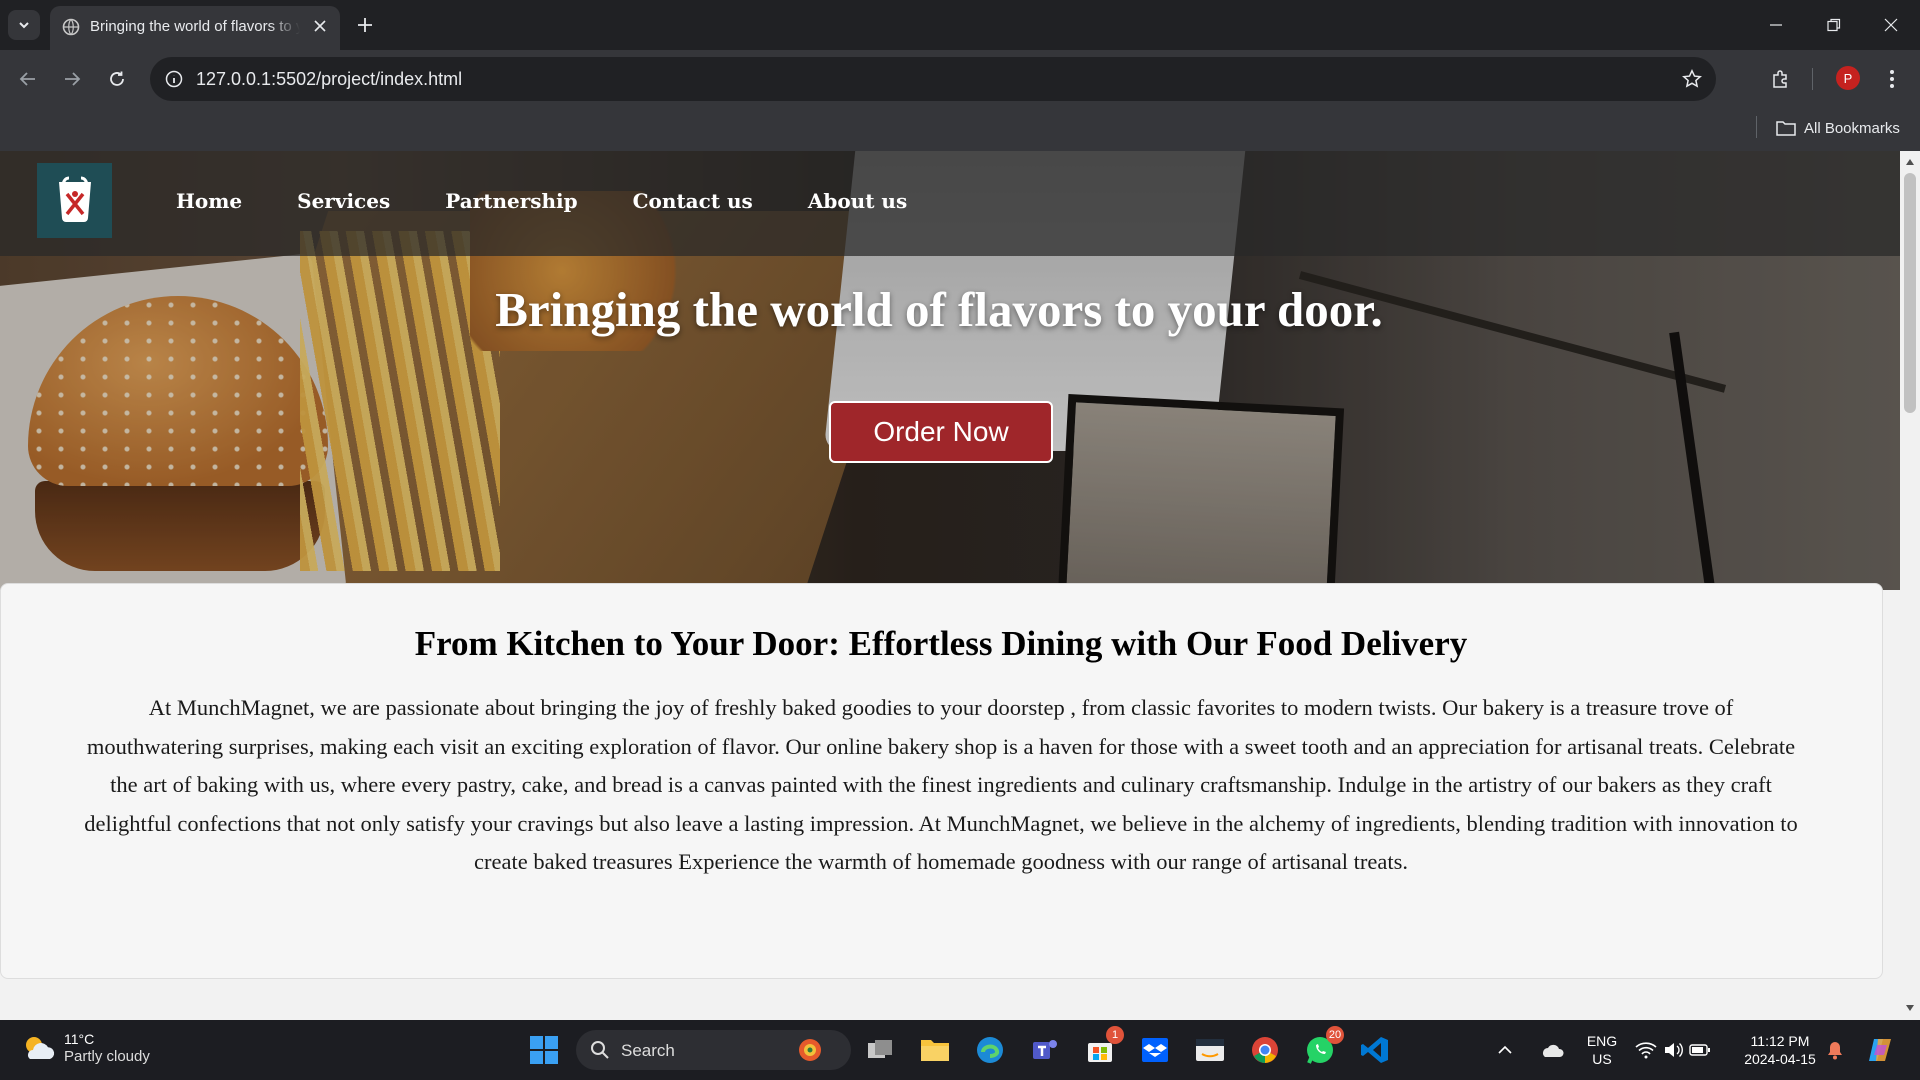 The image size is (1920, 1080). I want to click on edge-button, so click(990, 1050).